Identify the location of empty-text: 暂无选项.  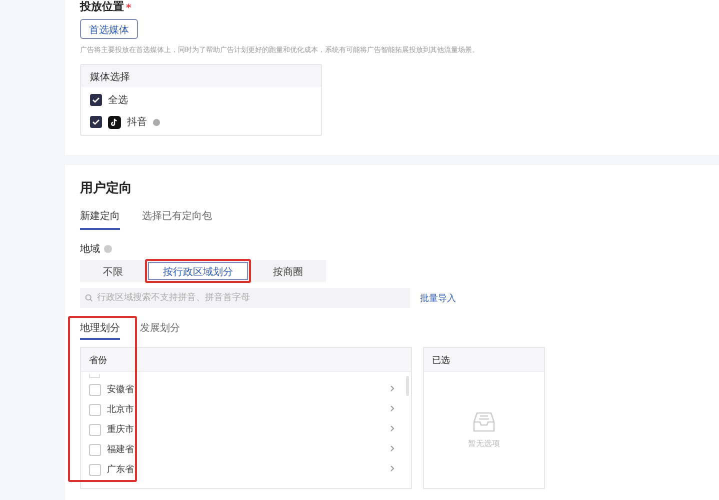
(484, 443).